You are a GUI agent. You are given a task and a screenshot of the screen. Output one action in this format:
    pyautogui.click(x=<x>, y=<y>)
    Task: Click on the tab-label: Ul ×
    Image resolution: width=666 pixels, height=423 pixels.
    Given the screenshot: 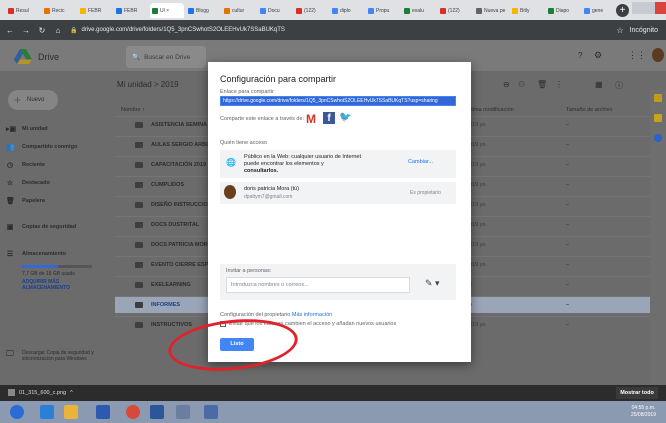 What is the action you would take?
    pyautogui.click(x=165, y=10)
    